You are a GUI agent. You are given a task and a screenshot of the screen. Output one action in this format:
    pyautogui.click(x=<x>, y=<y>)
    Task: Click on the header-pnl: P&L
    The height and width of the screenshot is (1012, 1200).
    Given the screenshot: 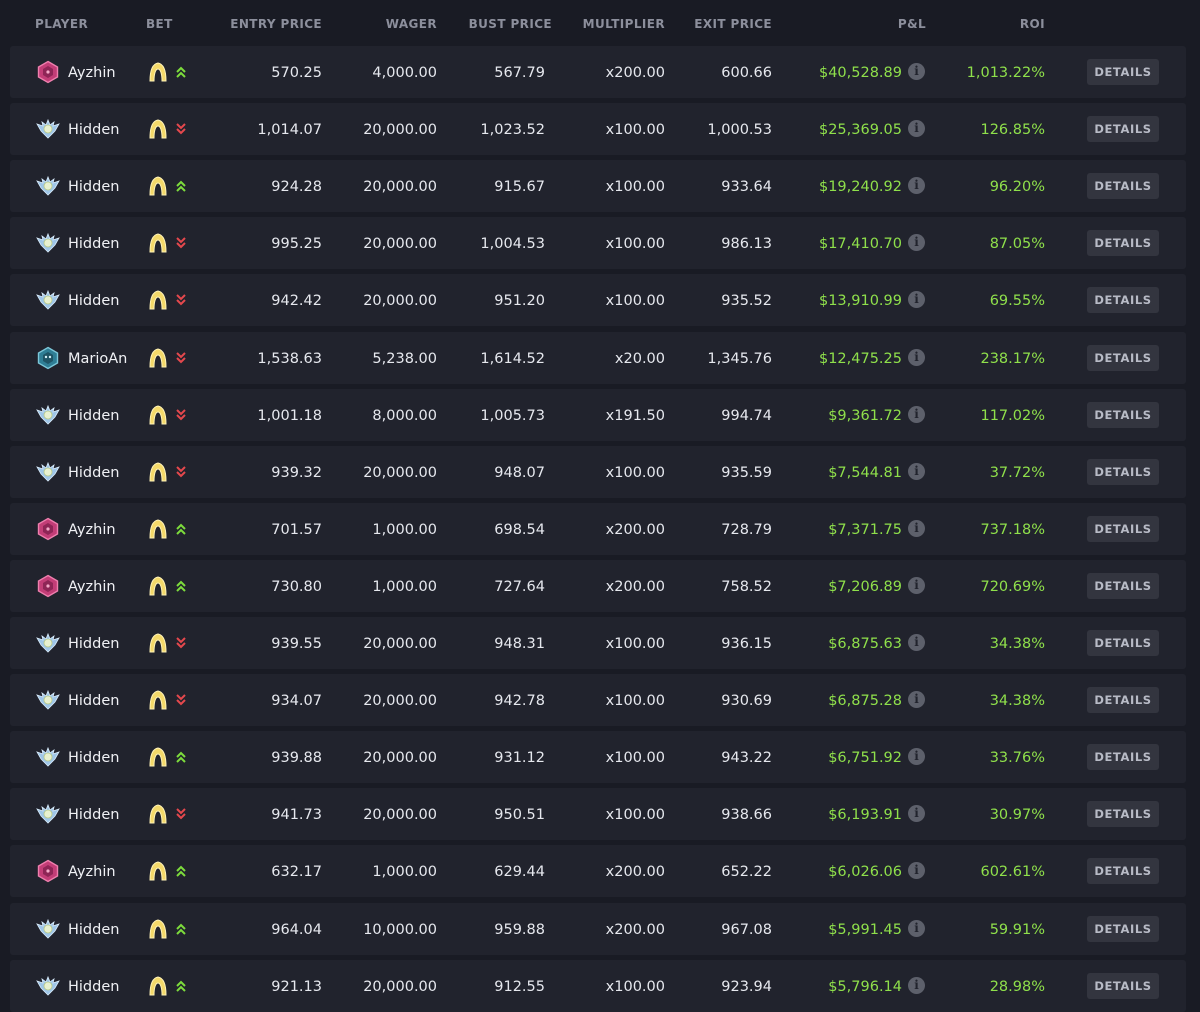 What is the action you would take?
    pyautogui.click(x=912, y=24)
    